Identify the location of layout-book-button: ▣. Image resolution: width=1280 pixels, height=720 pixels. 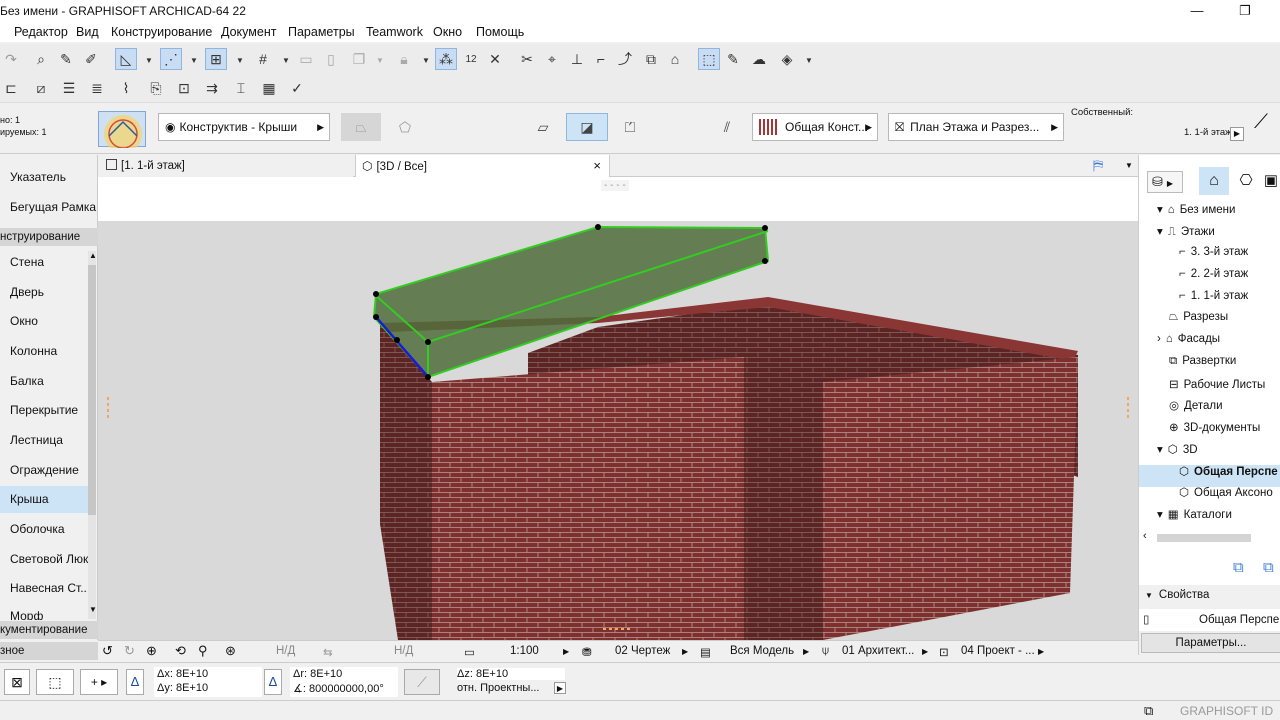
(1270, 181).